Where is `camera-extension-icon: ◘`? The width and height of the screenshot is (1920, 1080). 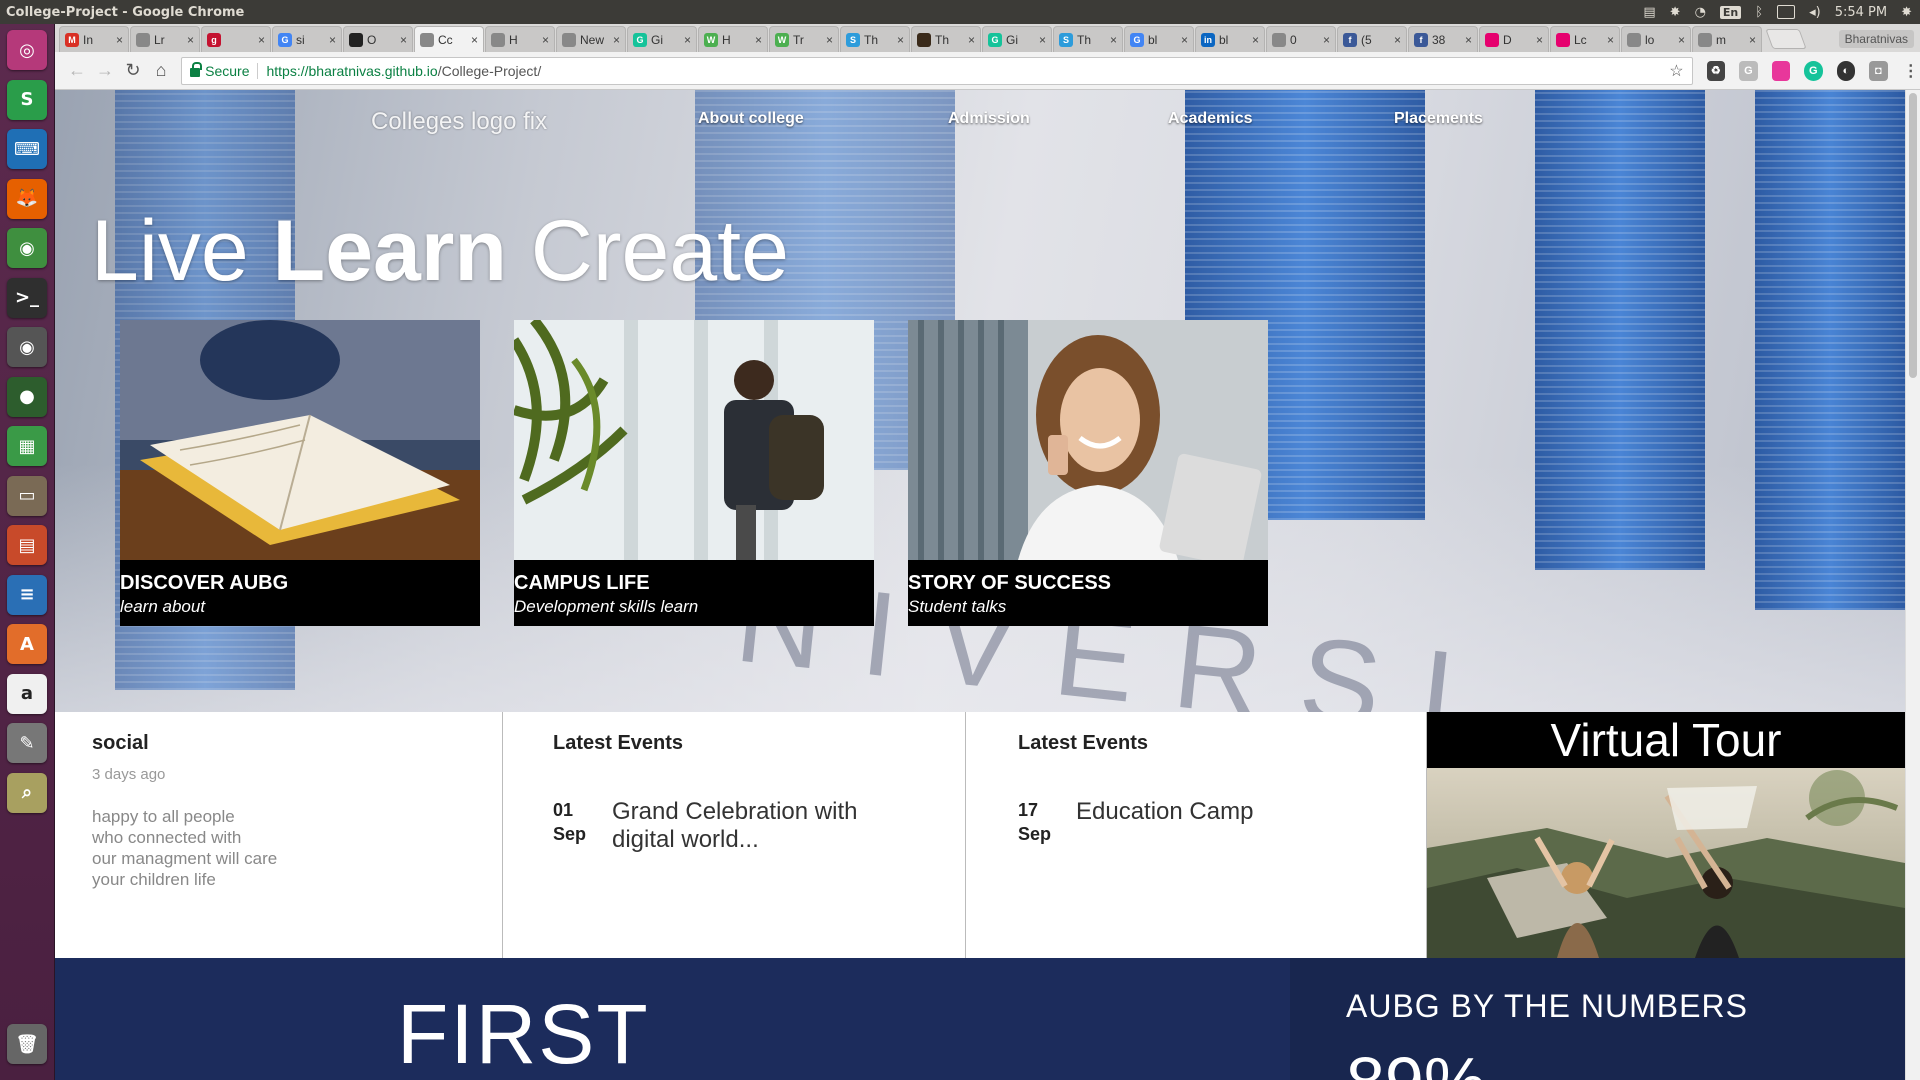
camera-extension-icon: ◘ is located at coordinates (1878, 70).